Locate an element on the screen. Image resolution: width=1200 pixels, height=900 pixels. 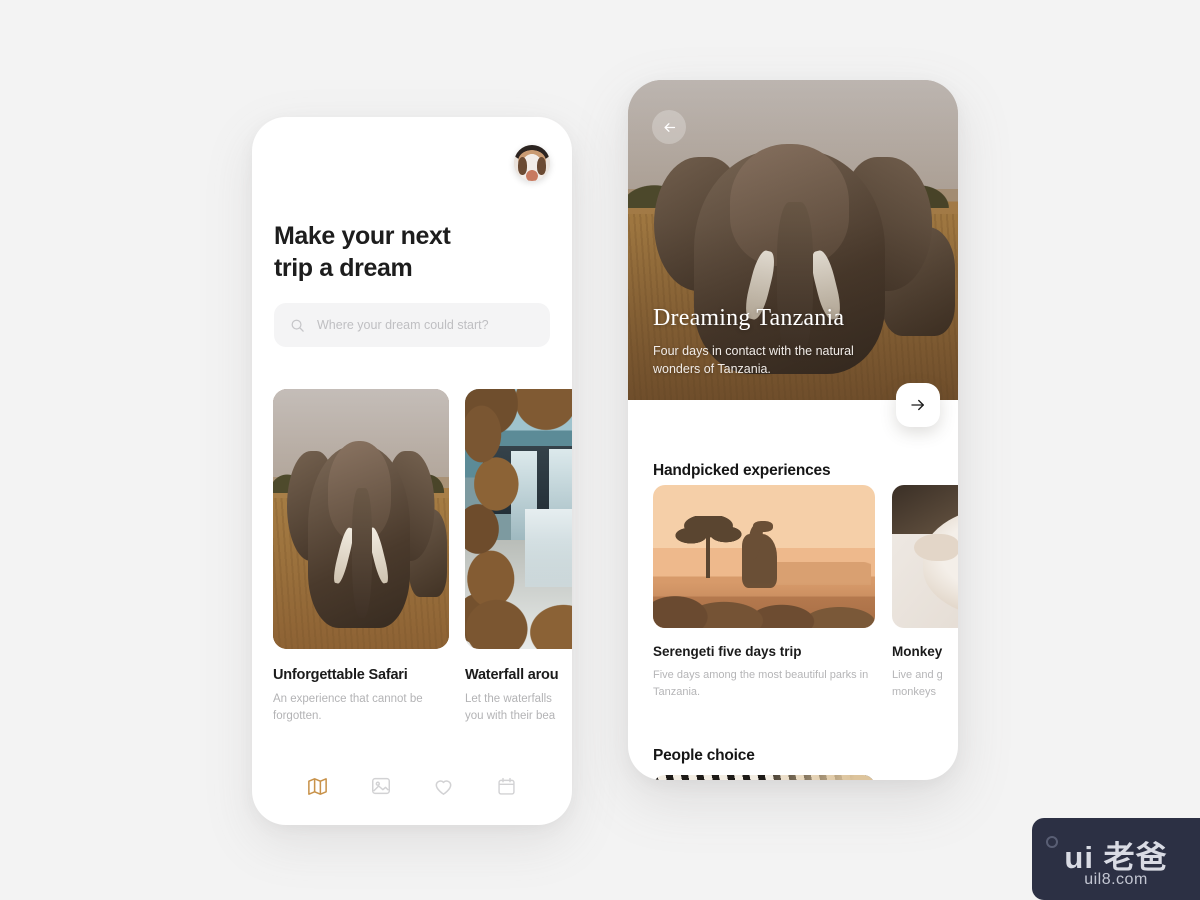
monkey-closeup-image is located at coordinates (925, 556).